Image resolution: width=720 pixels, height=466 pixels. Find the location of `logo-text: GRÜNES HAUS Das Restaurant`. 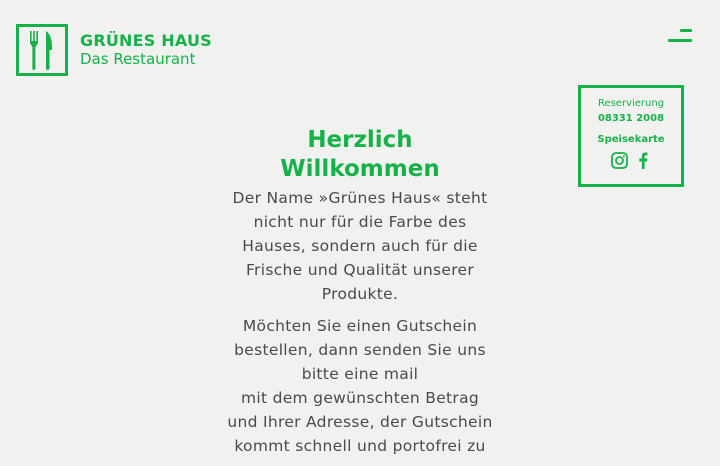

logo-text: GRÜNES HAUS Das Restaurant is located at coordinates (146, 49).